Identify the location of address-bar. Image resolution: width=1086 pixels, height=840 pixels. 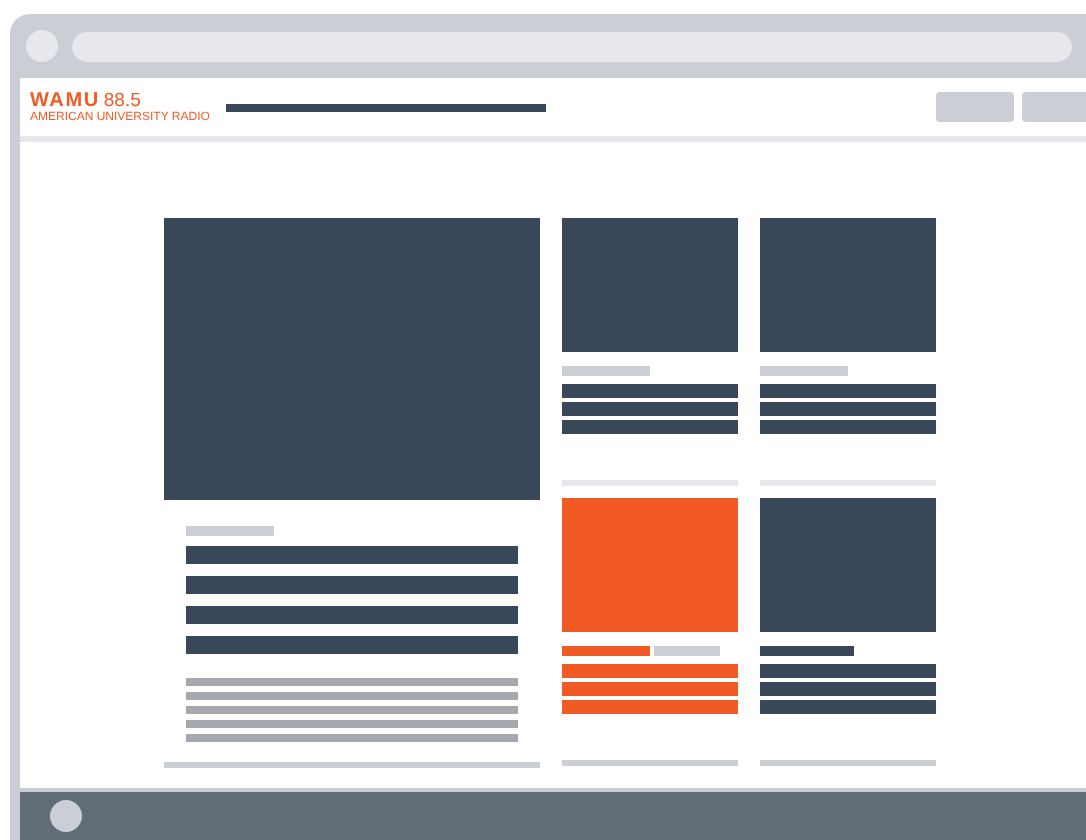
(572, 46).